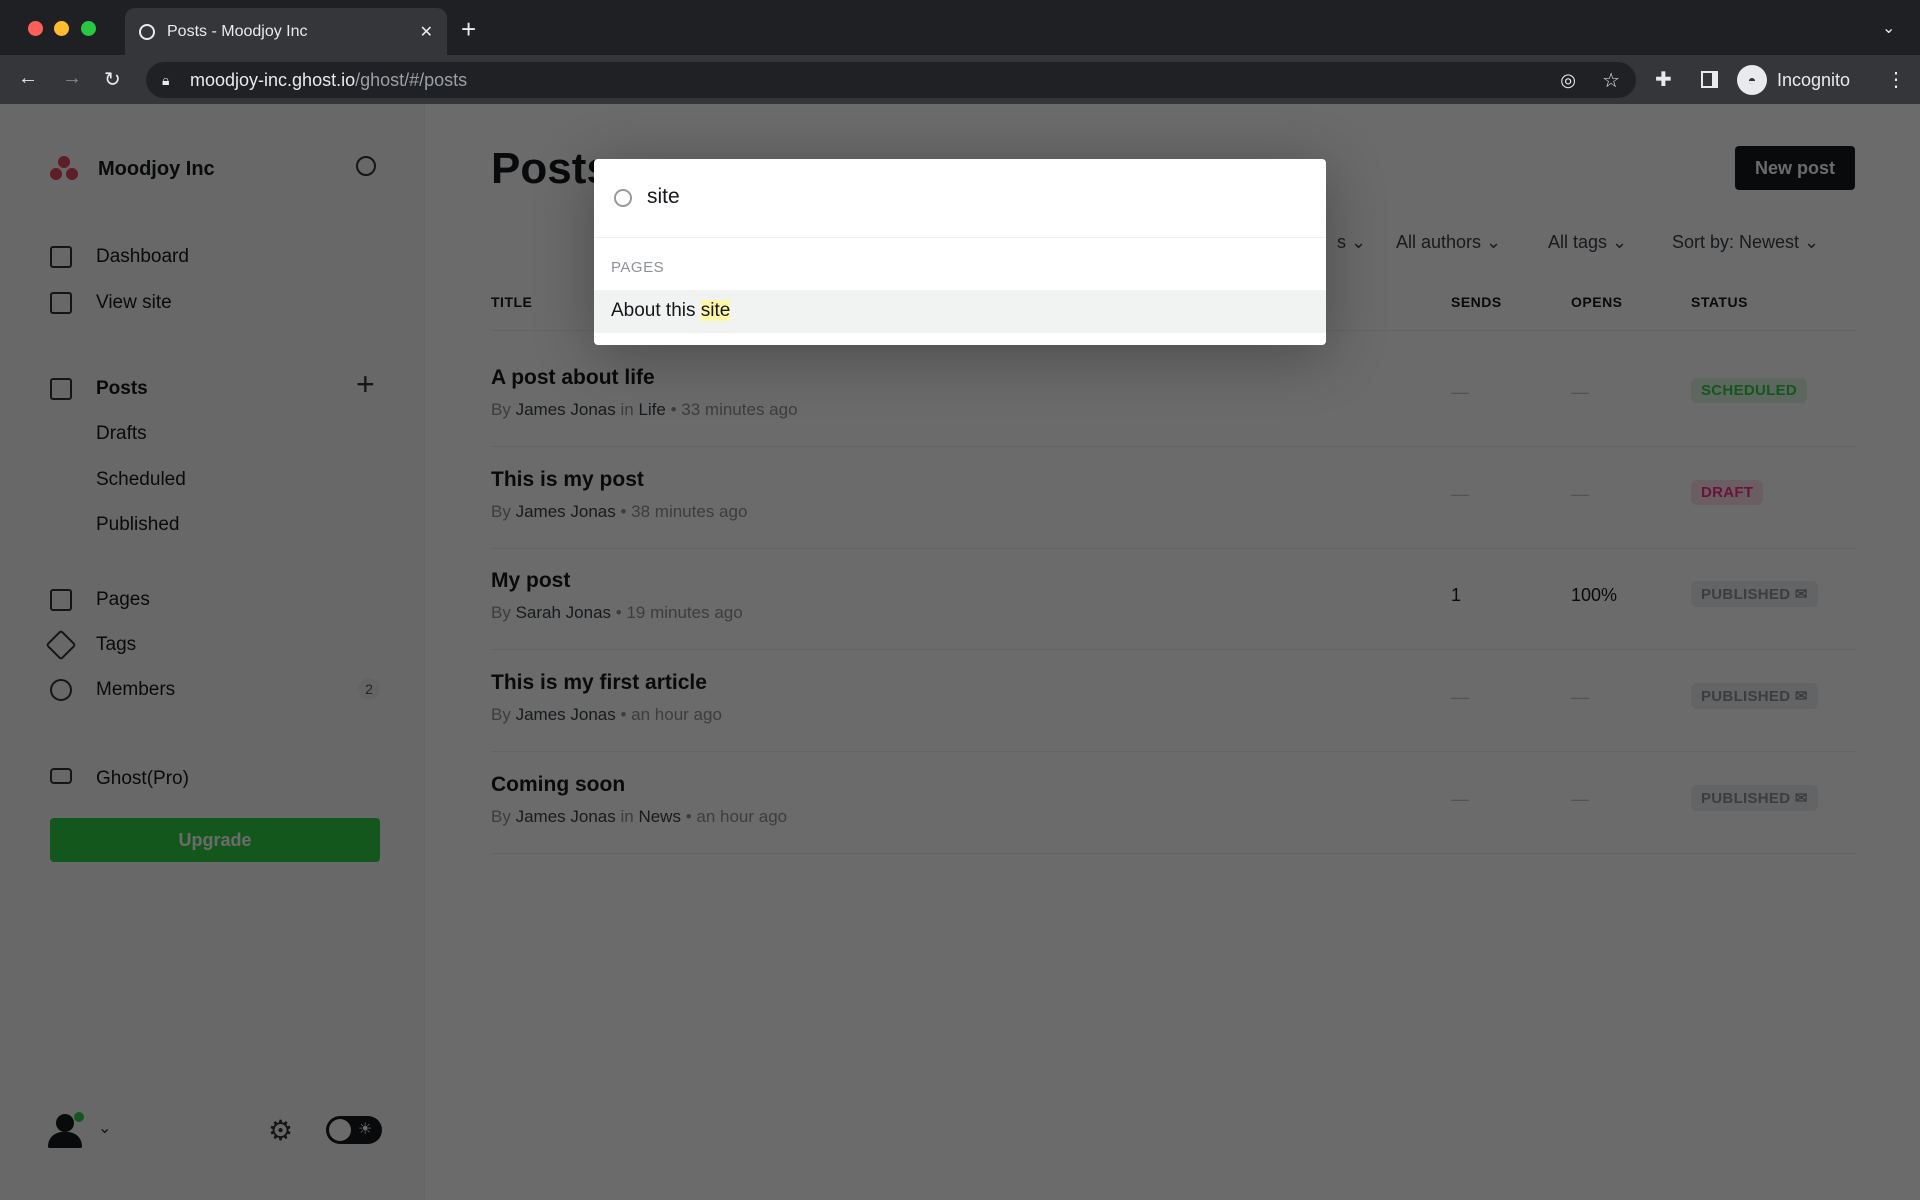 This screenshot has height=1200, width=1920. I want to click on forward-icon: →, so click(72, 78).